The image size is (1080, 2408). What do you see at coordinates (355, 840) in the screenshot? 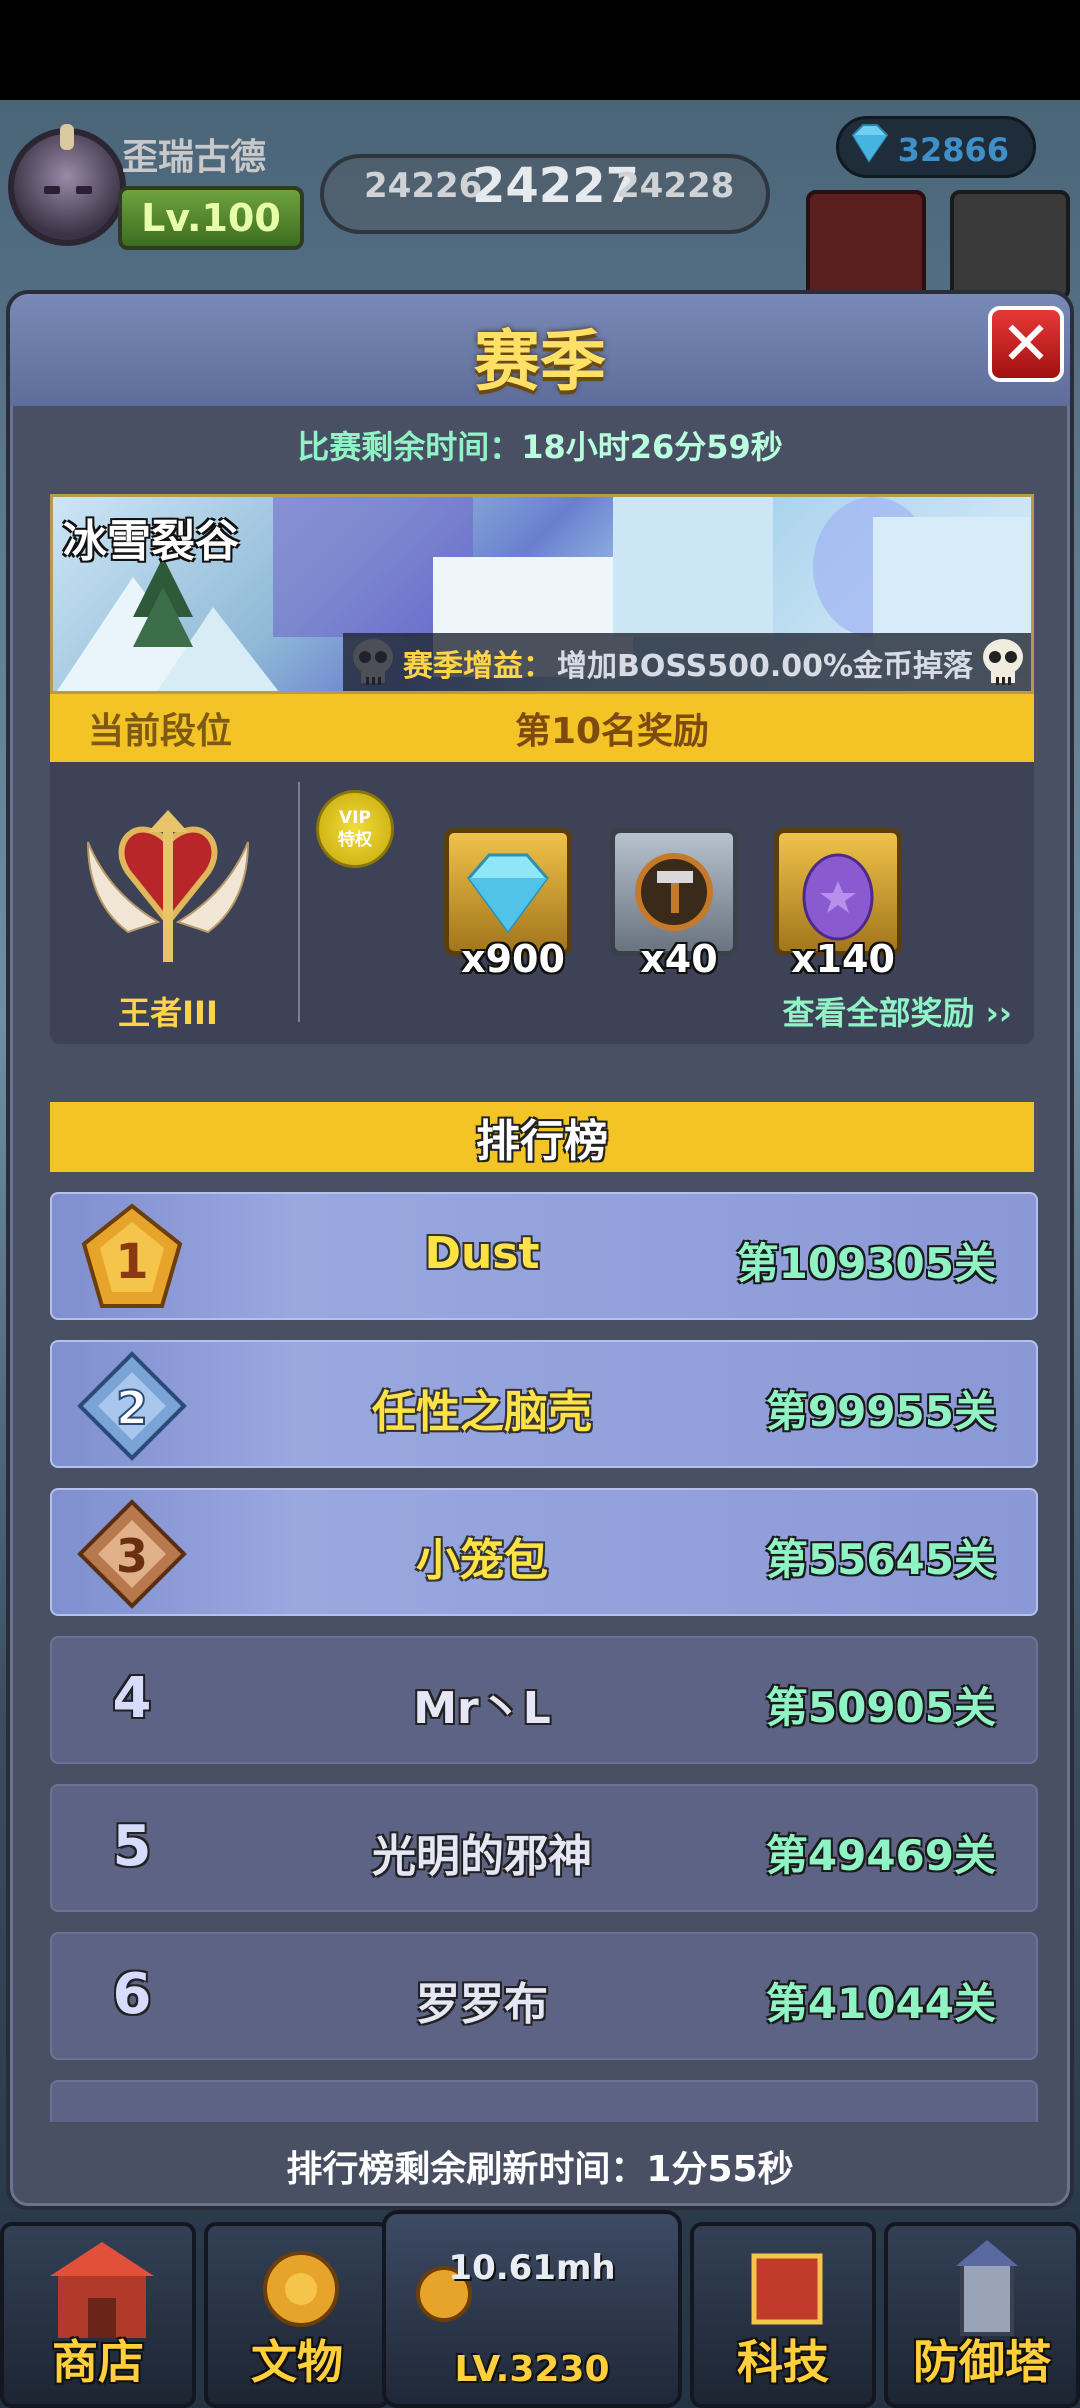
I see `vip-line2: 特权` at bounding box center [355, 840].